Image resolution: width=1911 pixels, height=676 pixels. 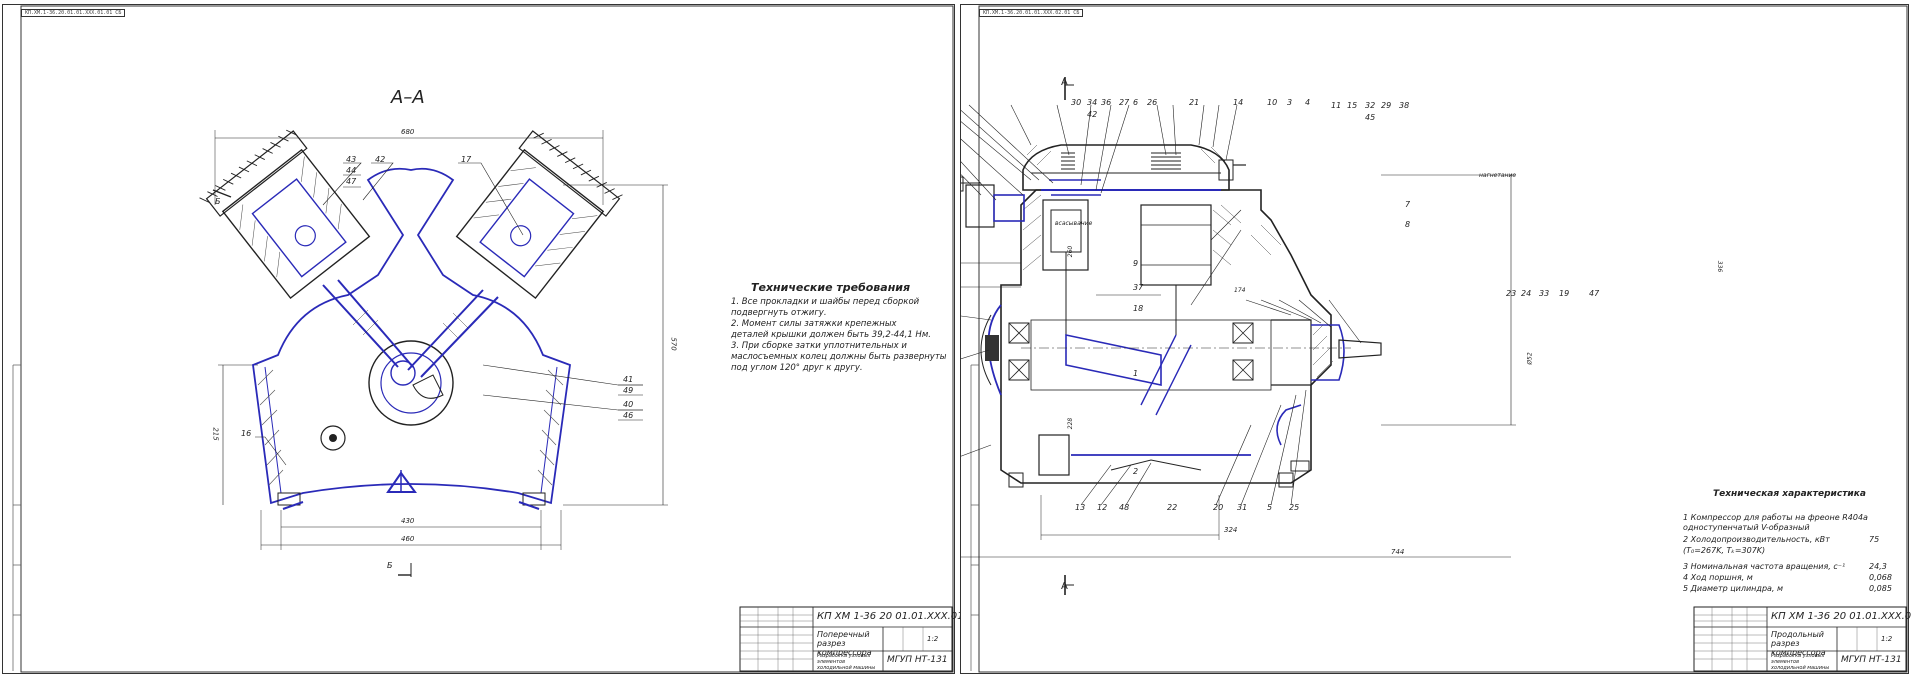 I want to click on callout: 5, so click(x=1270, y=507).